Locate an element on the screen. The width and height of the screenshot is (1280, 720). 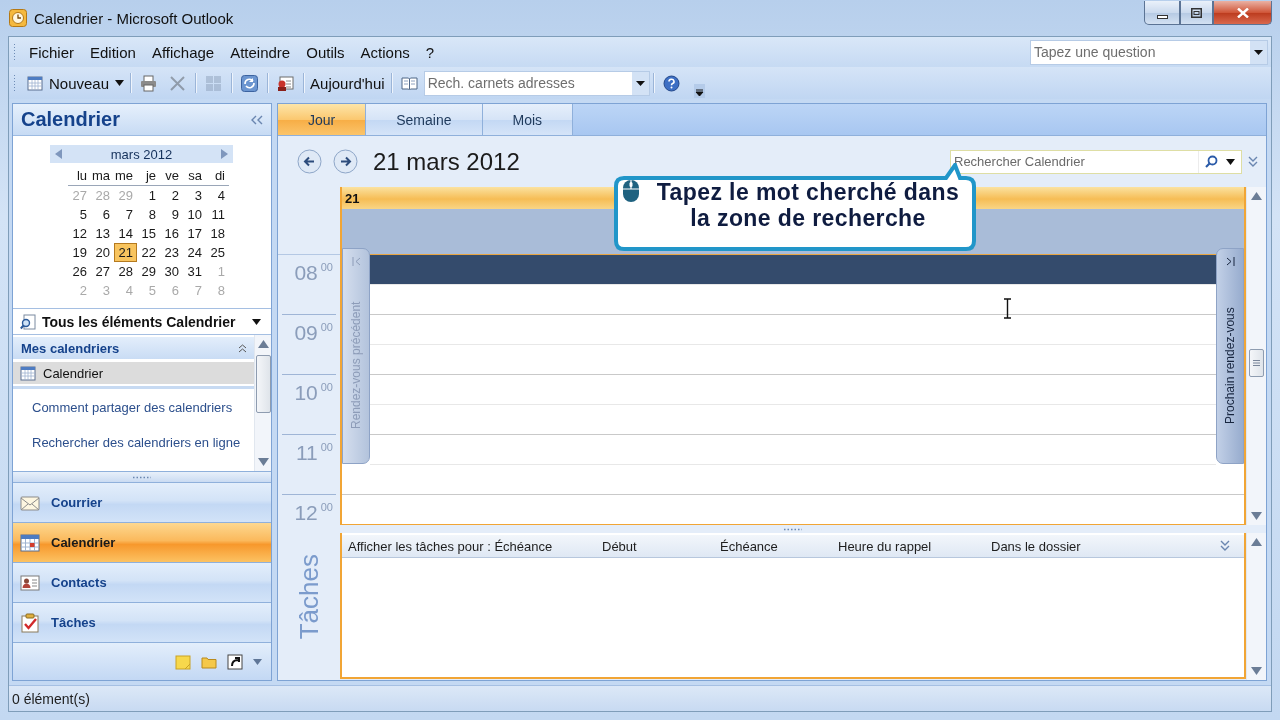
column-header: Afficher les tâches pour : Échéance is located at coordinates (450, 546).